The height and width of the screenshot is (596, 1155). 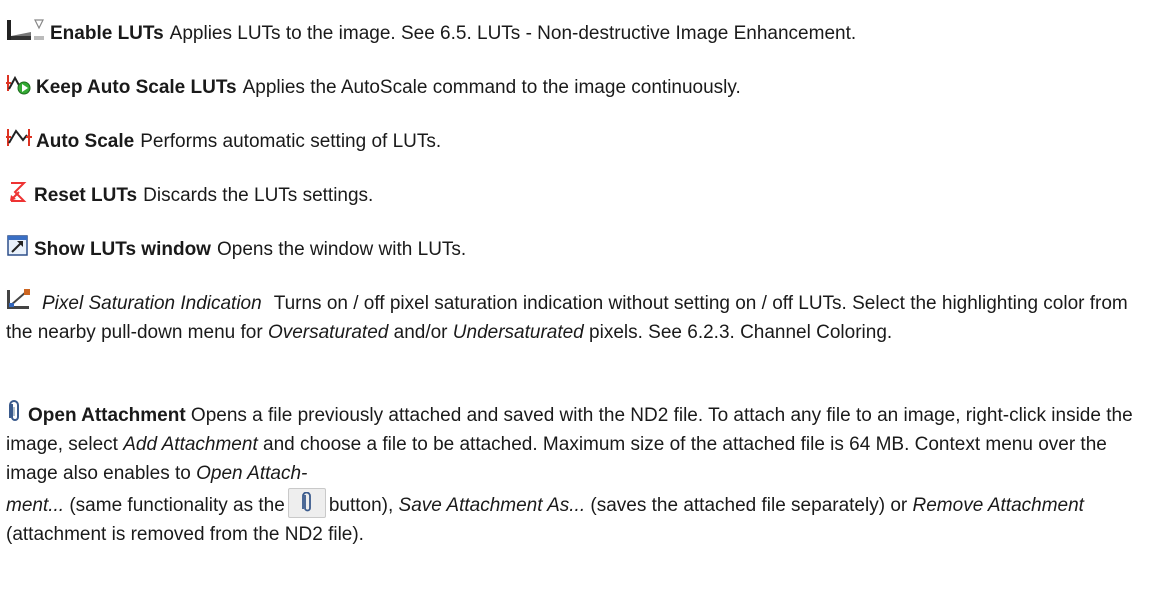 What do you see at coordinates (177, 505) in the screenshot?
I see `entry-desc-c: (same functionality as the` at bounding box center [177, 505].